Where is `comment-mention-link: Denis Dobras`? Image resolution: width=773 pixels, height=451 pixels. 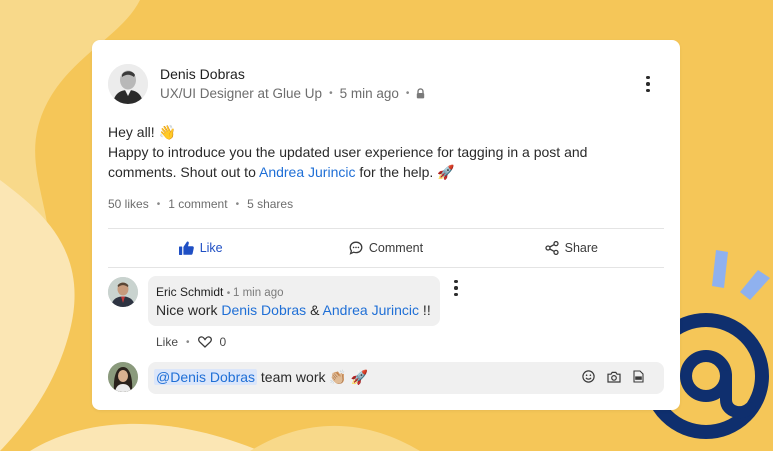 comment-mention-link: Denis Dobras is located at coordinates (263, 310).